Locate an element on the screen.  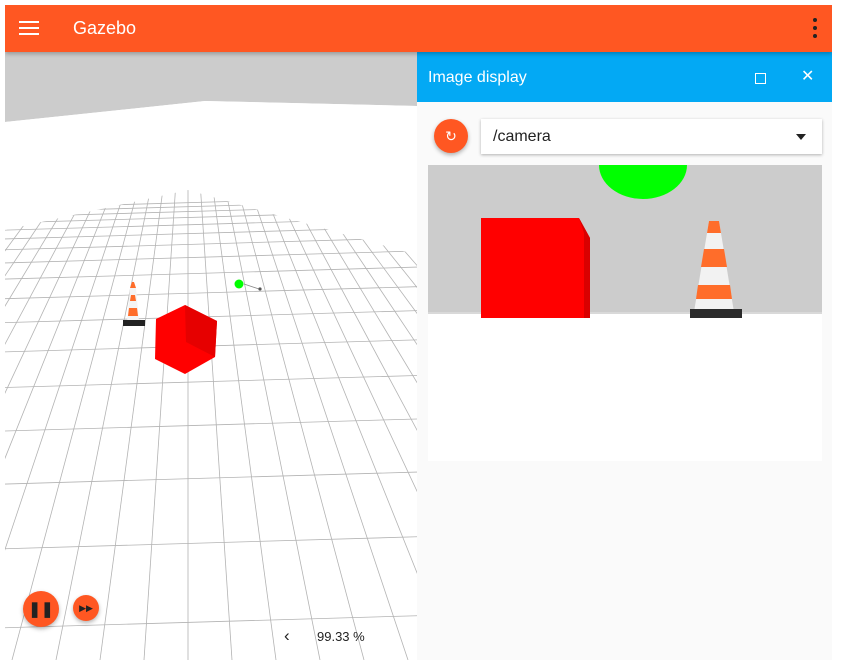
app-toolbar: Gazebo is located at coordinates (418, 28).